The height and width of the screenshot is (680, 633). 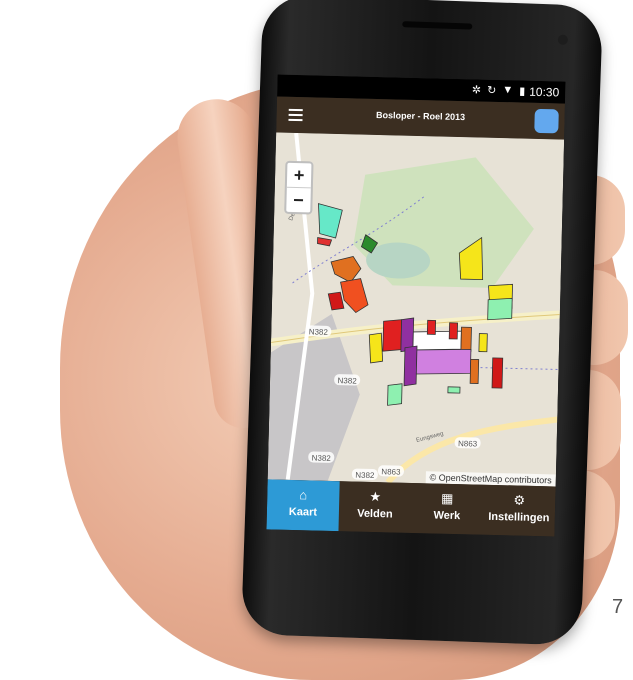 I want to click on page-number: 7, so click(x=618, y=607).